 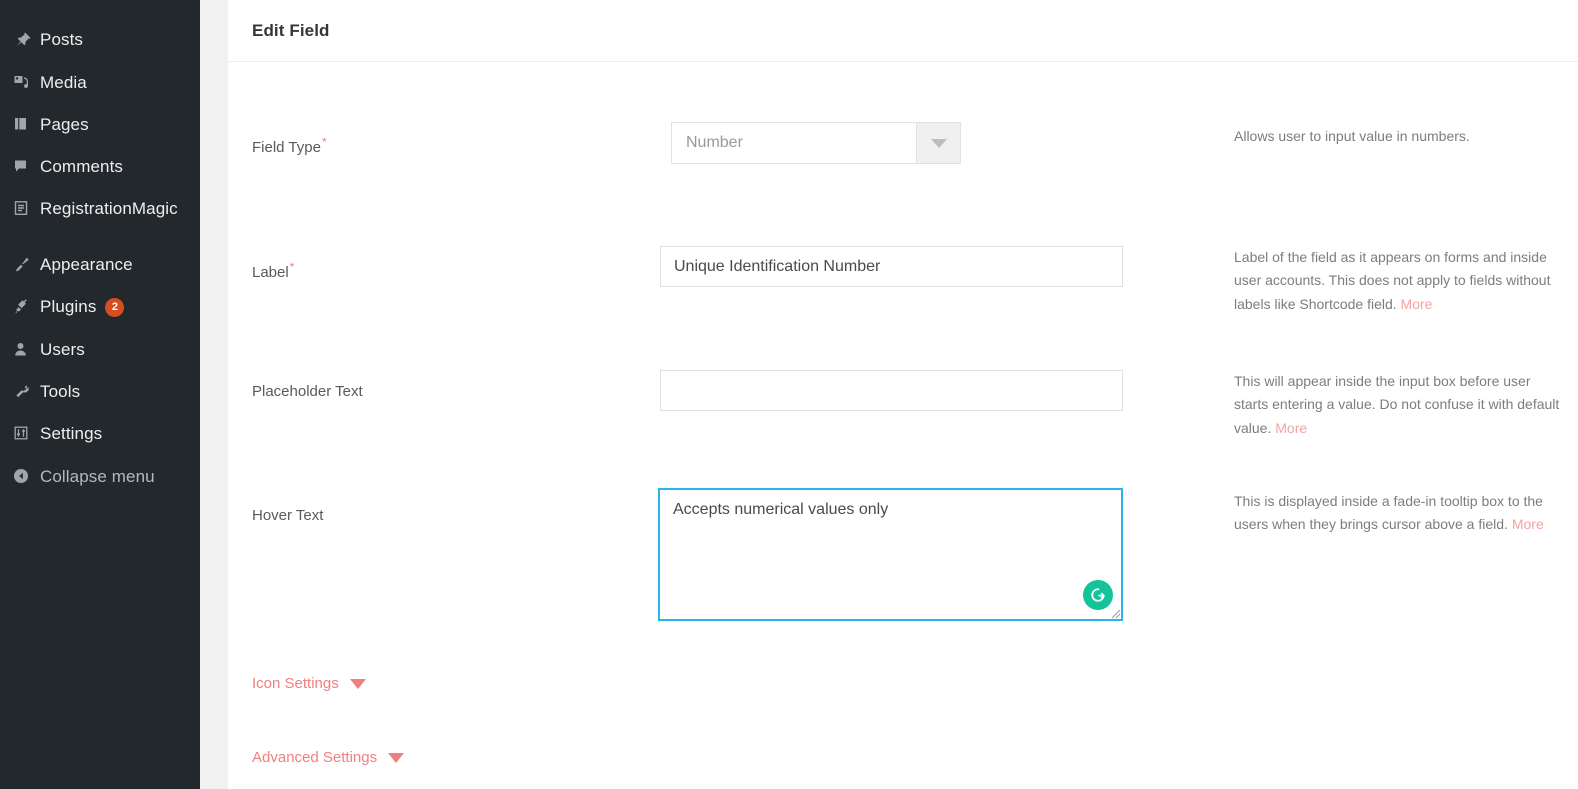 What do you see at coordinates (26, 167) in the screenshot?
I see `comment-bubble-icon` at bounding box center [26, 167].